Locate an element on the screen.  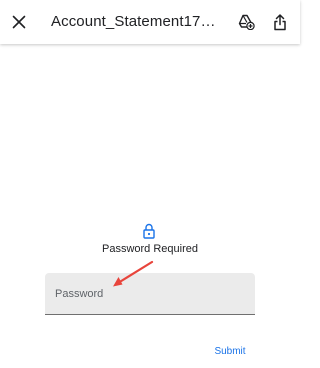
password-input is located at coordinates (150, 293).